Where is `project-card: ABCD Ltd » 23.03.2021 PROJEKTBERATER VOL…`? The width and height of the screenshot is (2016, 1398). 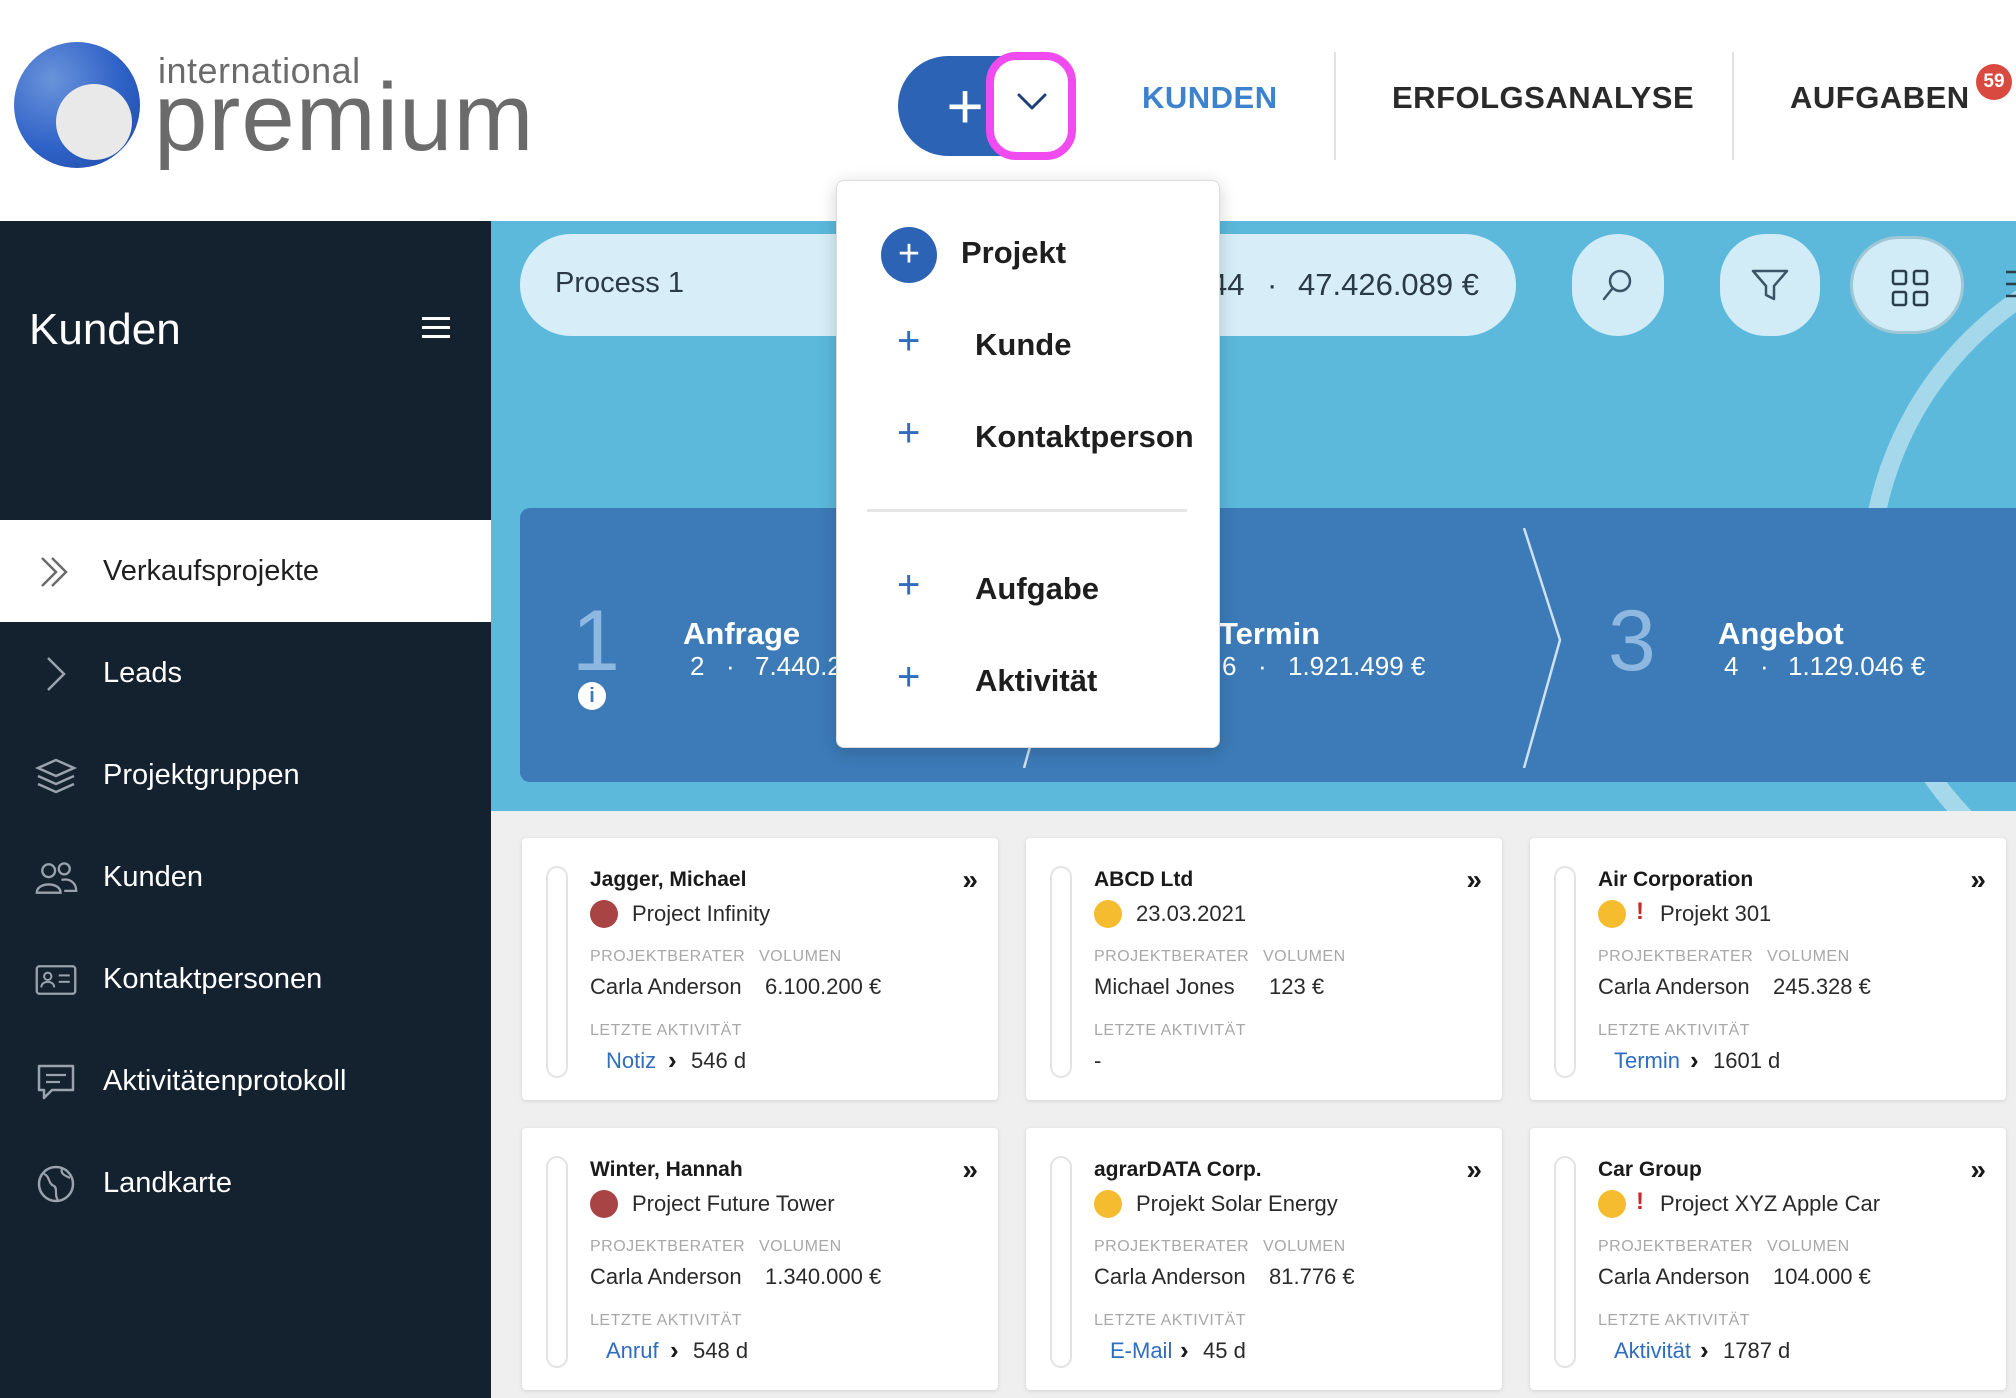 project-card: ABCD Ltd » 23.03.2021 PROJEKTBERATER VOL… is located at coordinates (1264, 969).